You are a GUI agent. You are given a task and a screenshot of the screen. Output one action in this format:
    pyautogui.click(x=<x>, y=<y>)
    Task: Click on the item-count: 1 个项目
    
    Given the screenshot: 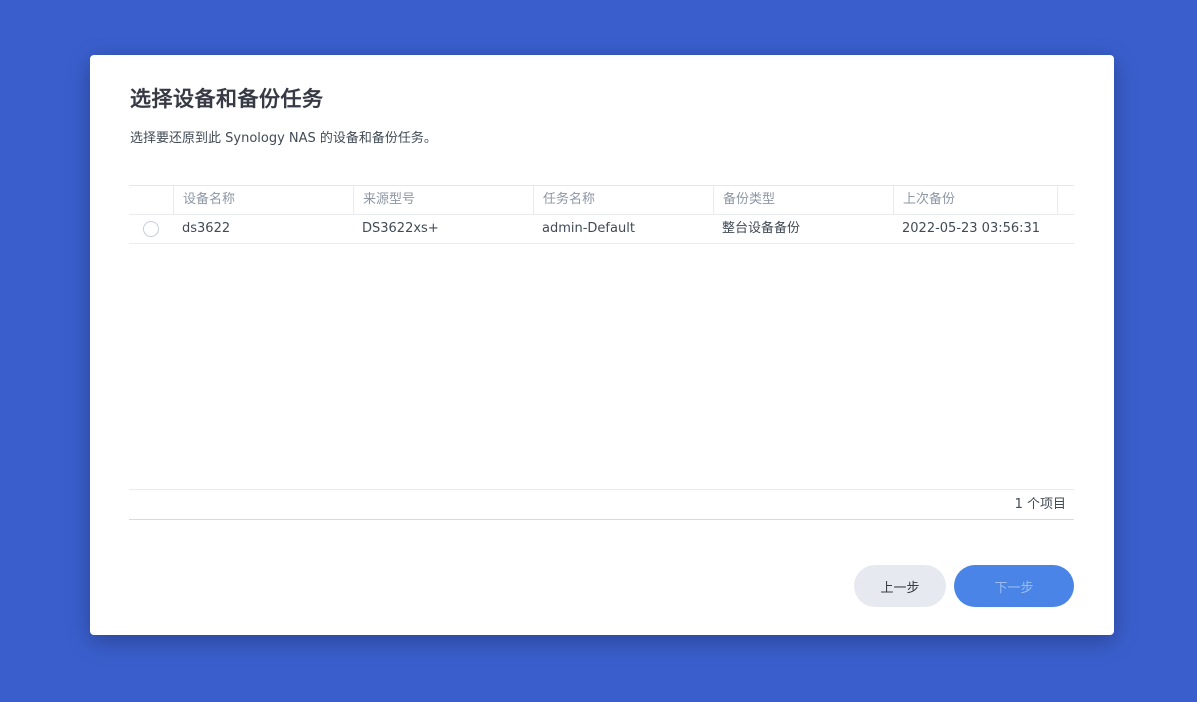 What is the action you would take?
    pyautogui.click(x=1040, y=504)
    